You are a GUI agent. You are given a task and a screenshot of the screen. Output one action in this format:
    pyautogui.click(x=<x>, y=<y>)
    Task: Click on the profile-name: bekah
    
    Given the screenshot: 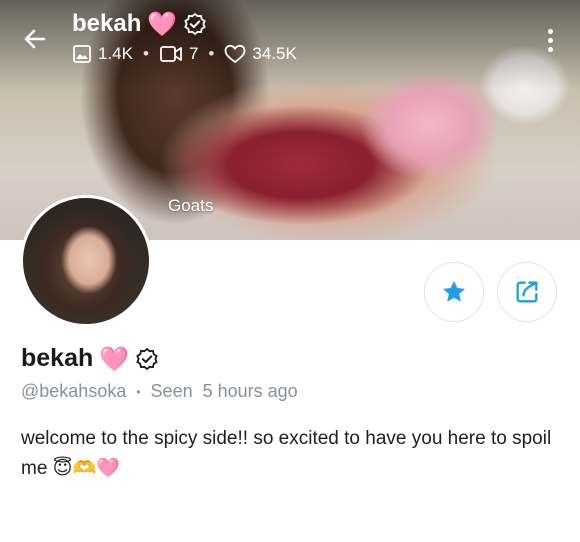 What is the action you would take?
    pyautogui.click(x=57, y=358)
    